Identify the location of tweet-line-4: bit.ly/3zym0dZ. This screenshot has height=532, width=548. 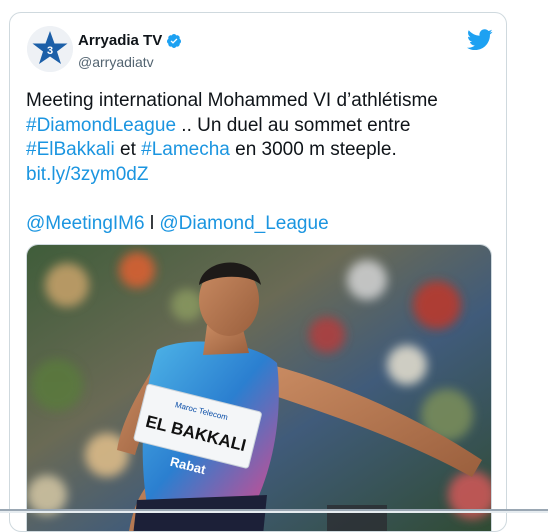
(261, 175).